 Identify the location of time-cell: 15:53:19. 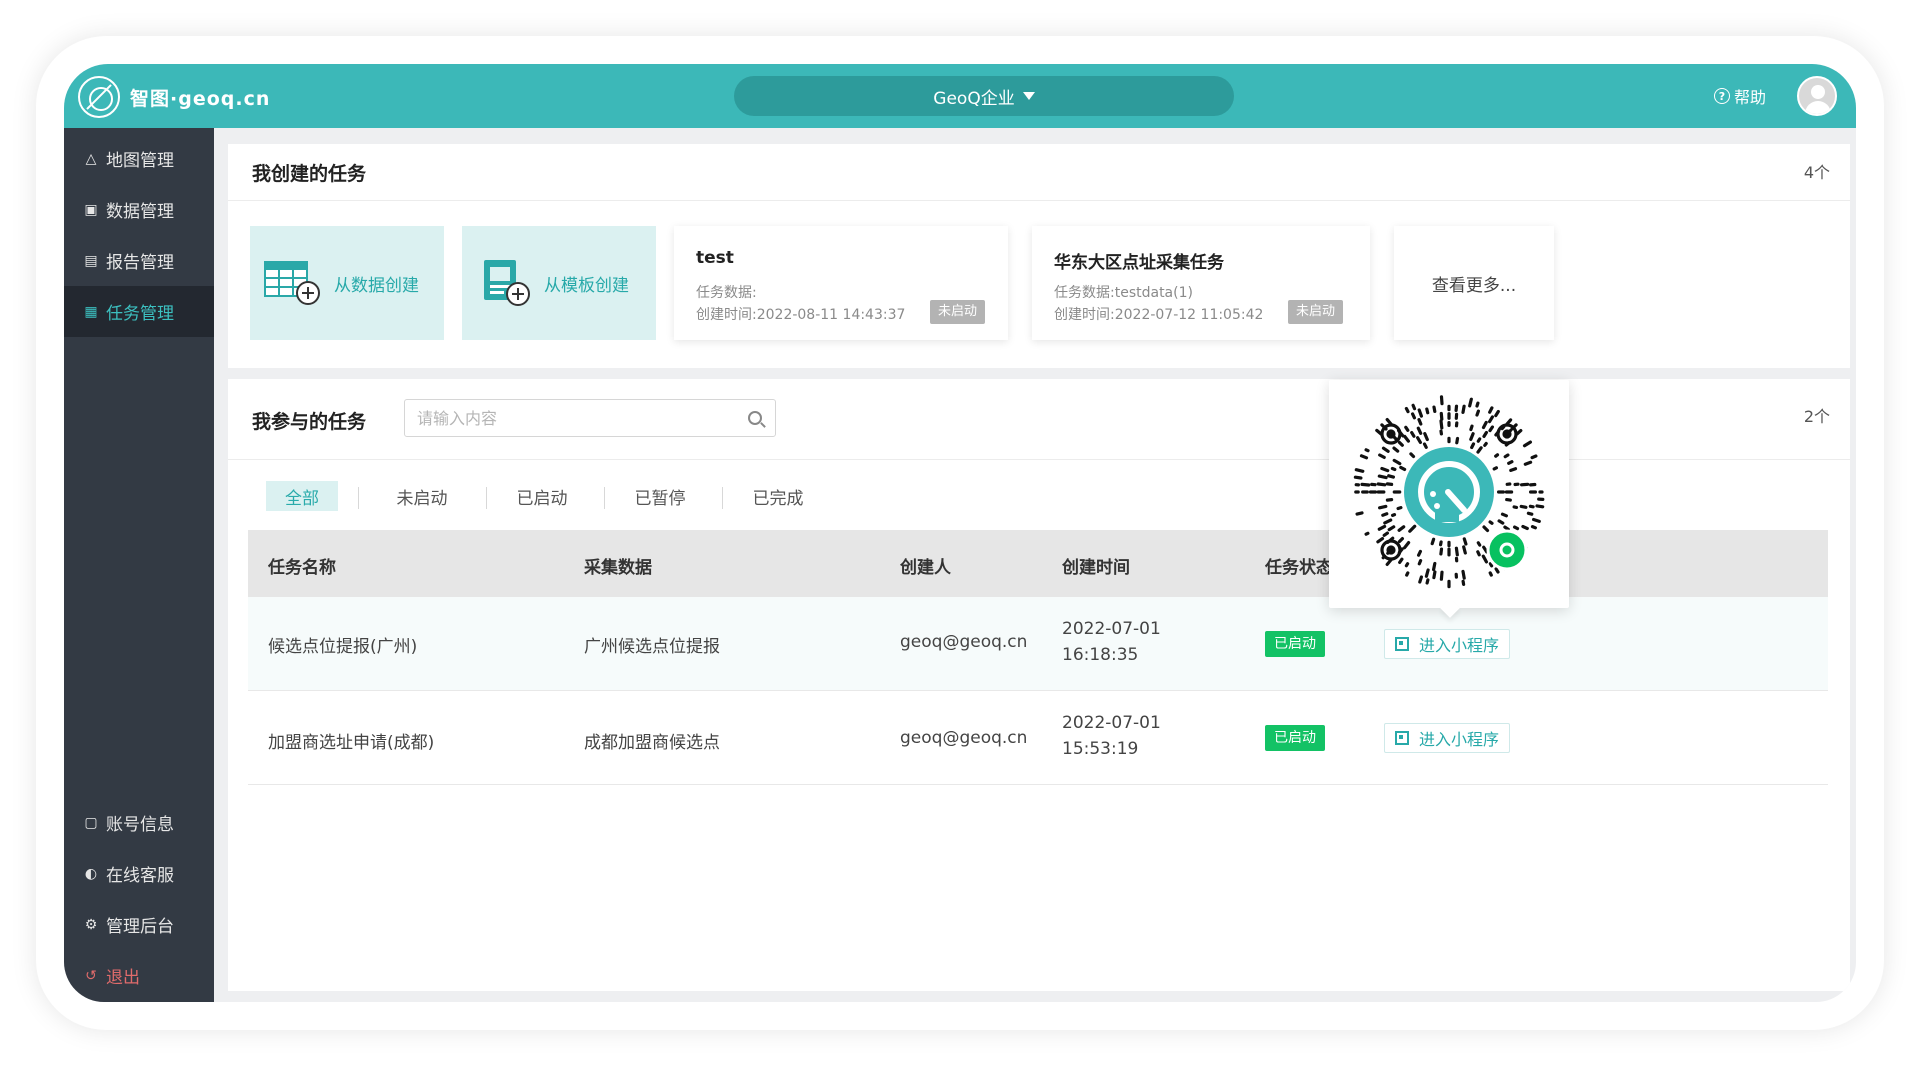
(1100, 749).